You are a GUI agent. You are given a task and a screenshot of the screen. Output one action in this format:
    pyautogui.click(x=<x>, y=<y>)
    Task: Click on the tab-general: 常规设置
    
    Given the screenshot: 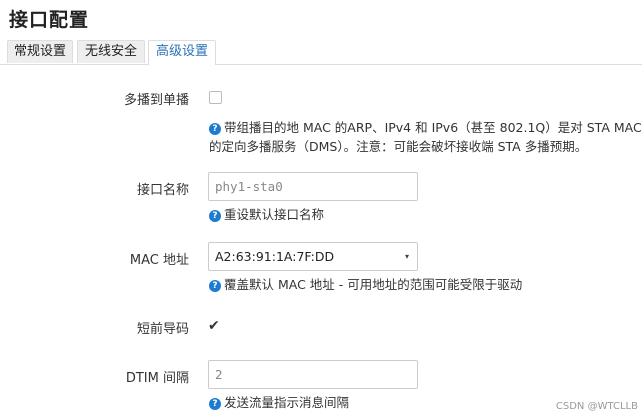 What is the action you would take?
    pyautogui.click(x=40, y=51)
    